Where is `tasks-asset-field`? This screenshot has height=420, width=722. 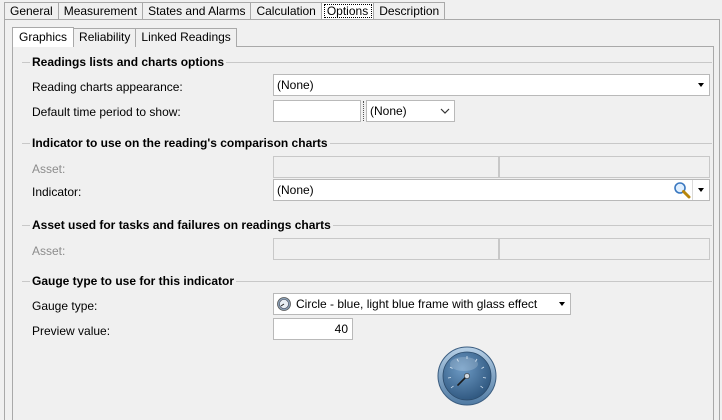
tasks-asset-field is located at coordinates (386, 249).